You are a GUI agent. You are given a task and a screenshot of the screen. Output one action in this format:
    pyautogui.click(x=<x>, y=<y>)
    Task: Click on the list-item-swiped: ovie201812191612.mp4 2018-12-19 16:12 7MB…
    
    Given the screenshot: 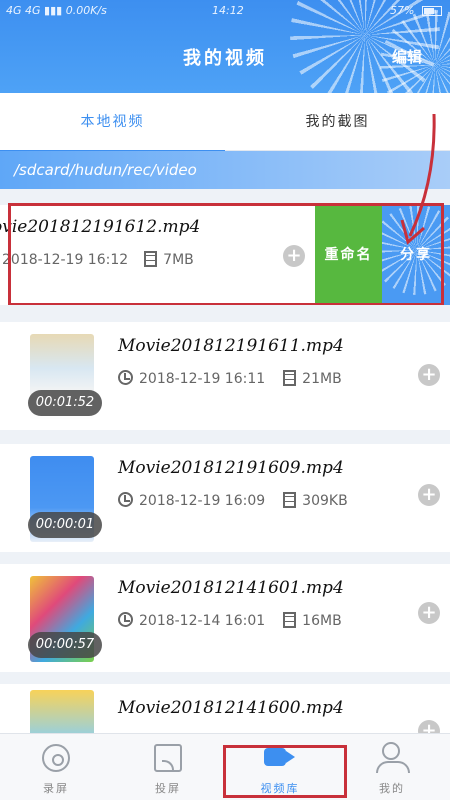 What is the action you would take?
    pyautogui.click(x=225, y=255)
    